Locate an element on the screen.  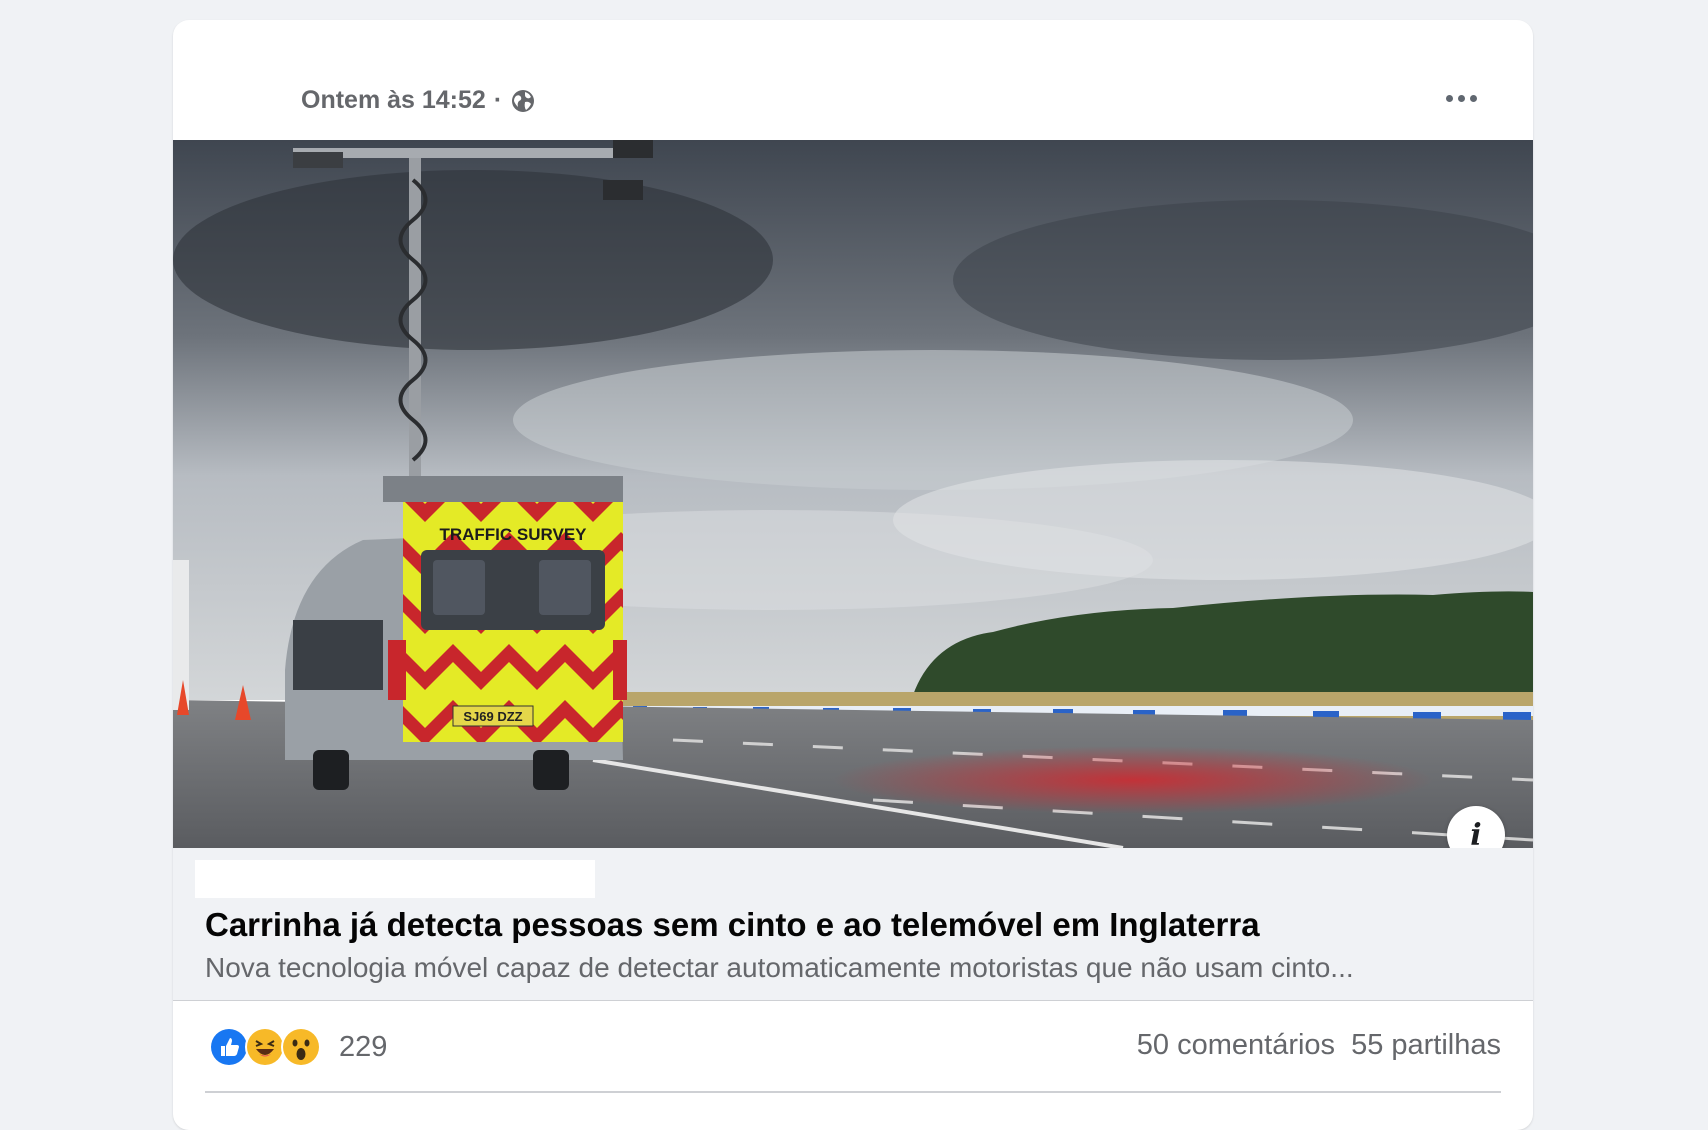
post-header: Ontem às 14:52 · is located at coordinates (853, 80).